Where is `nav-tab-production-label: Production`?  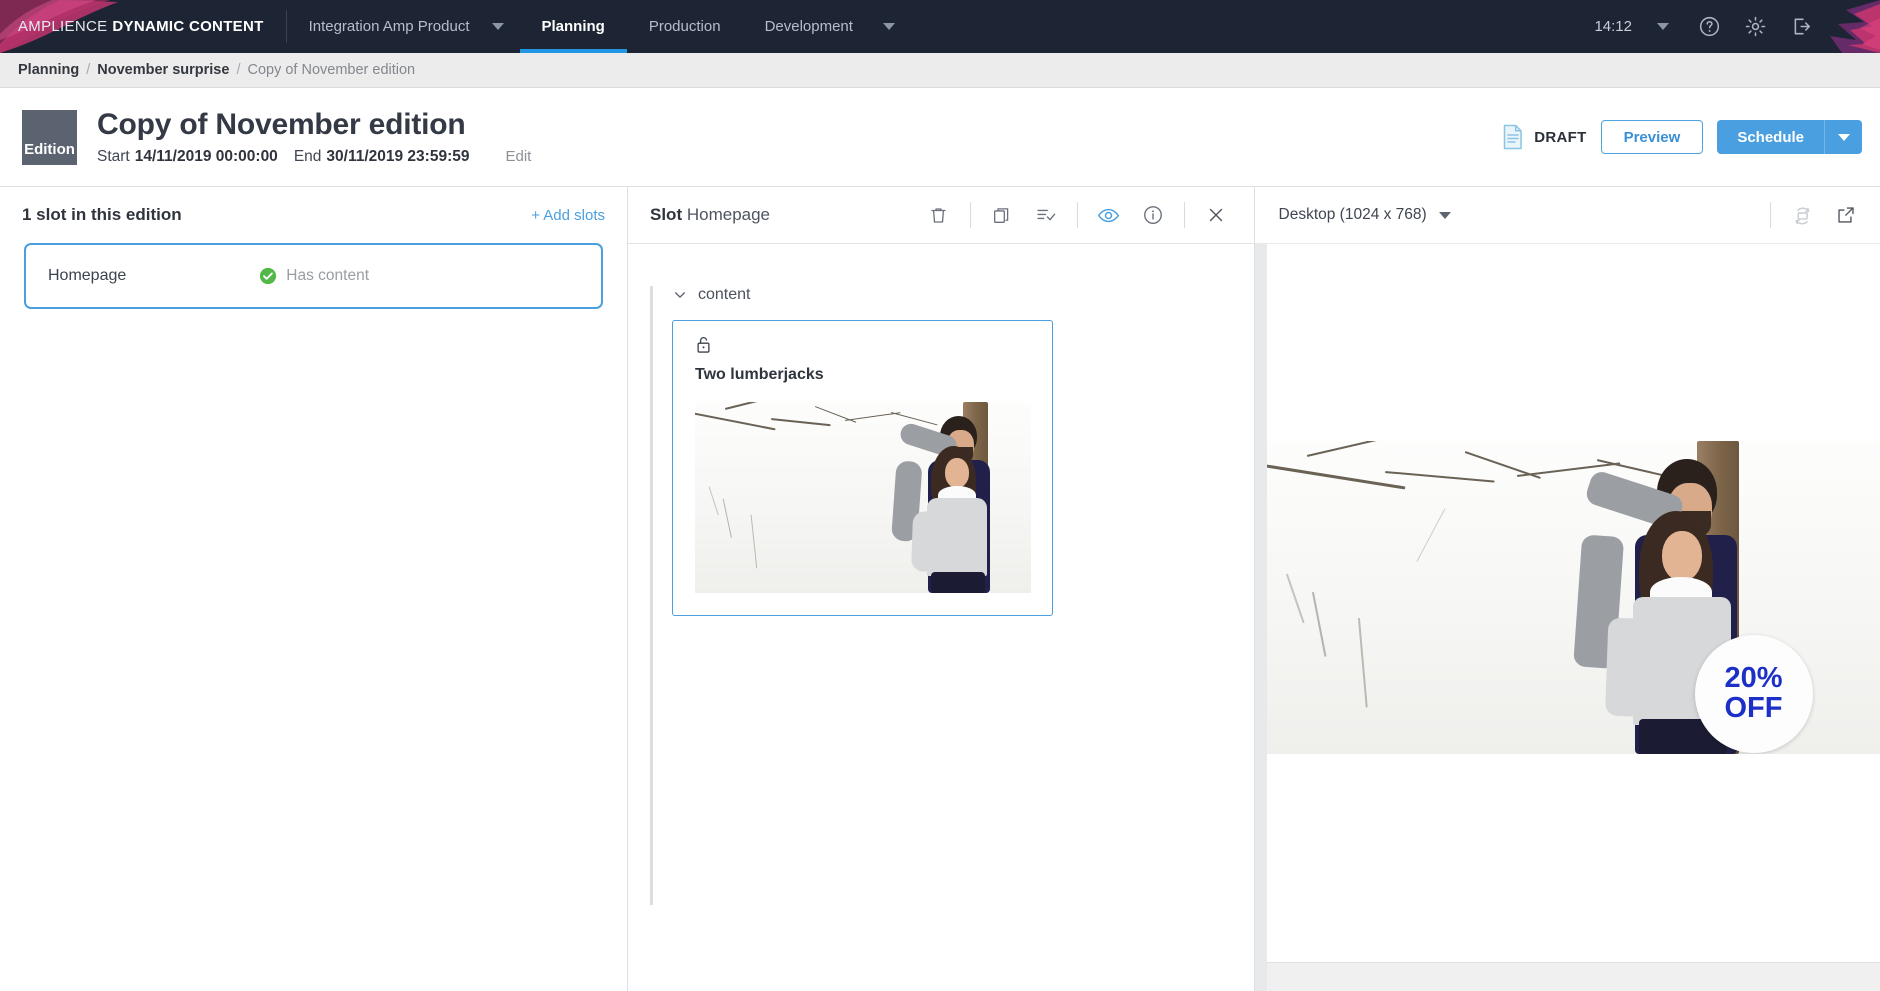
nav-tab-production-label: Production is located at coordinates (684, 26).